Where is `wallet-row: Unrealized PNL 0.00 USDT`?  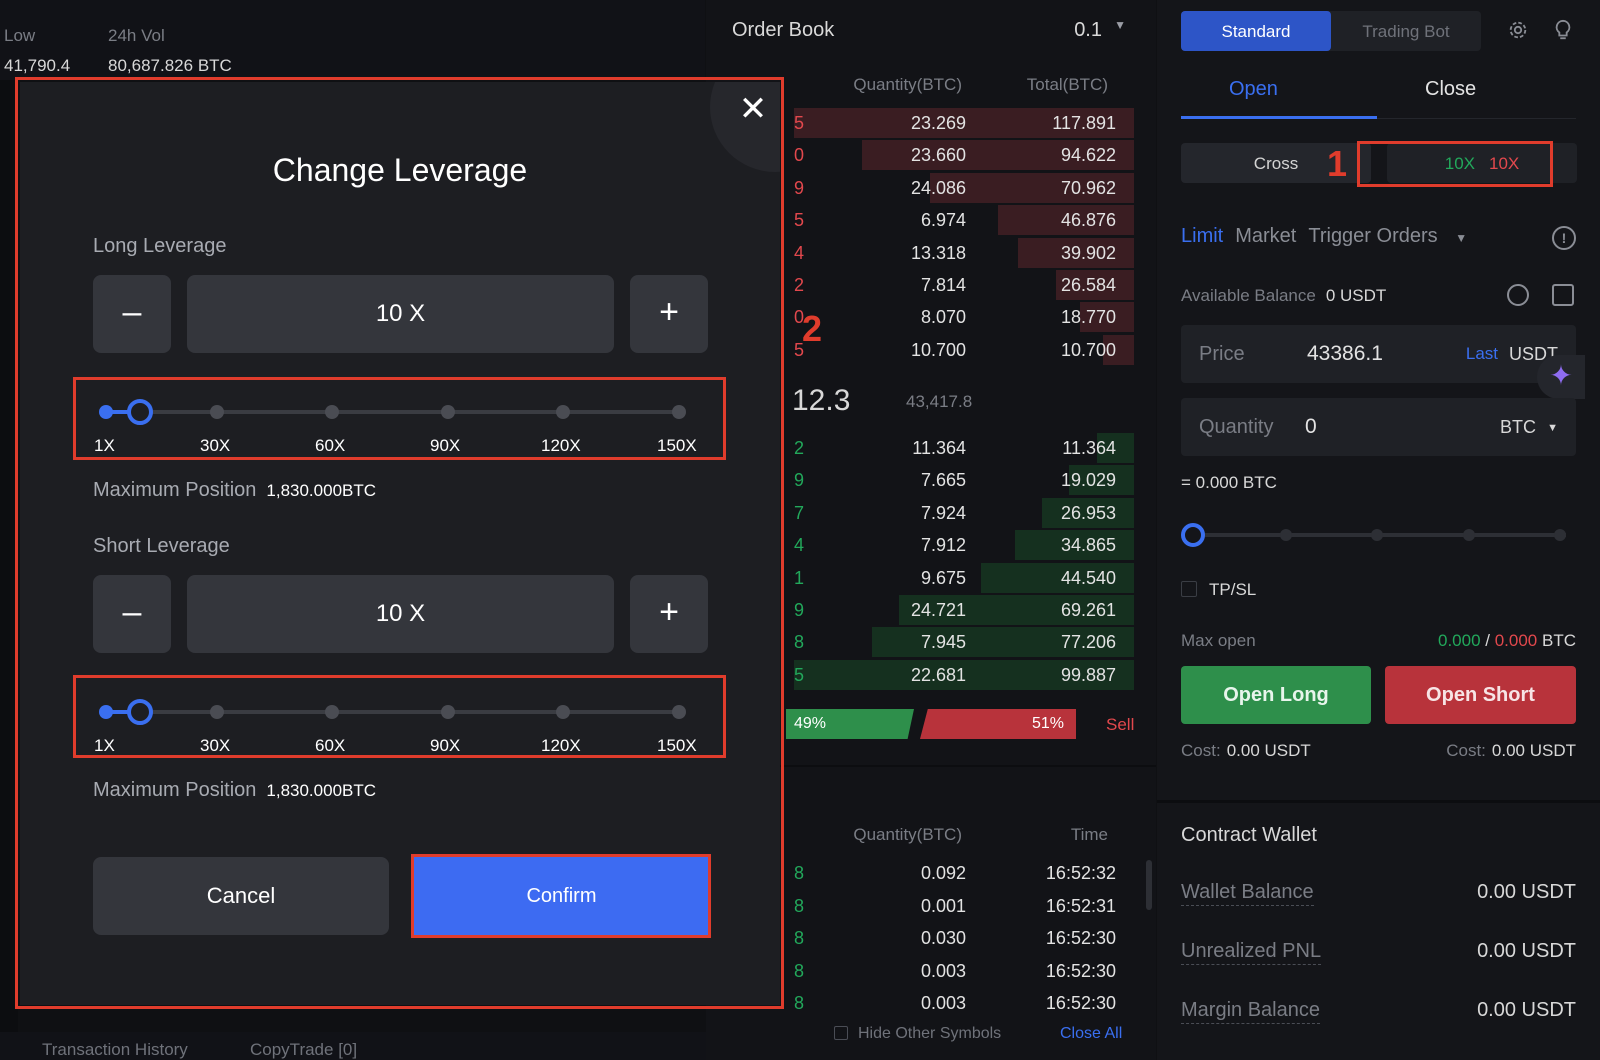 wallet-row: Unrealized PNL 0.00 USDT is located at coordinates (1378, 952).